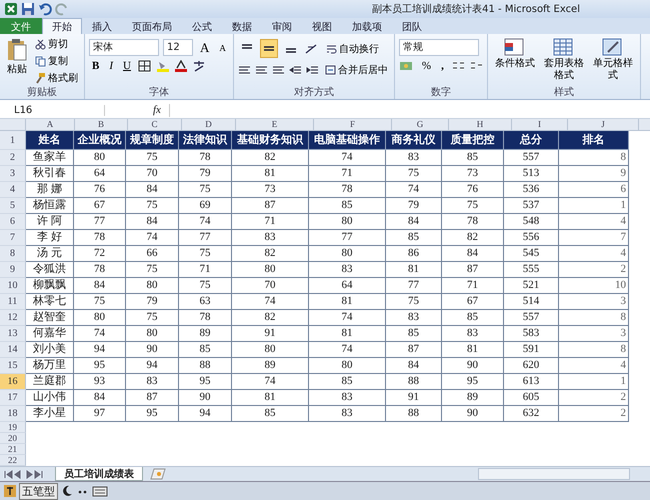 Image resolution: width=650 pixels, height=500 pixels. Describe the element at coordinates (178, 47) in the screenshot. I see `font-size-dropdown: 12` at that location.